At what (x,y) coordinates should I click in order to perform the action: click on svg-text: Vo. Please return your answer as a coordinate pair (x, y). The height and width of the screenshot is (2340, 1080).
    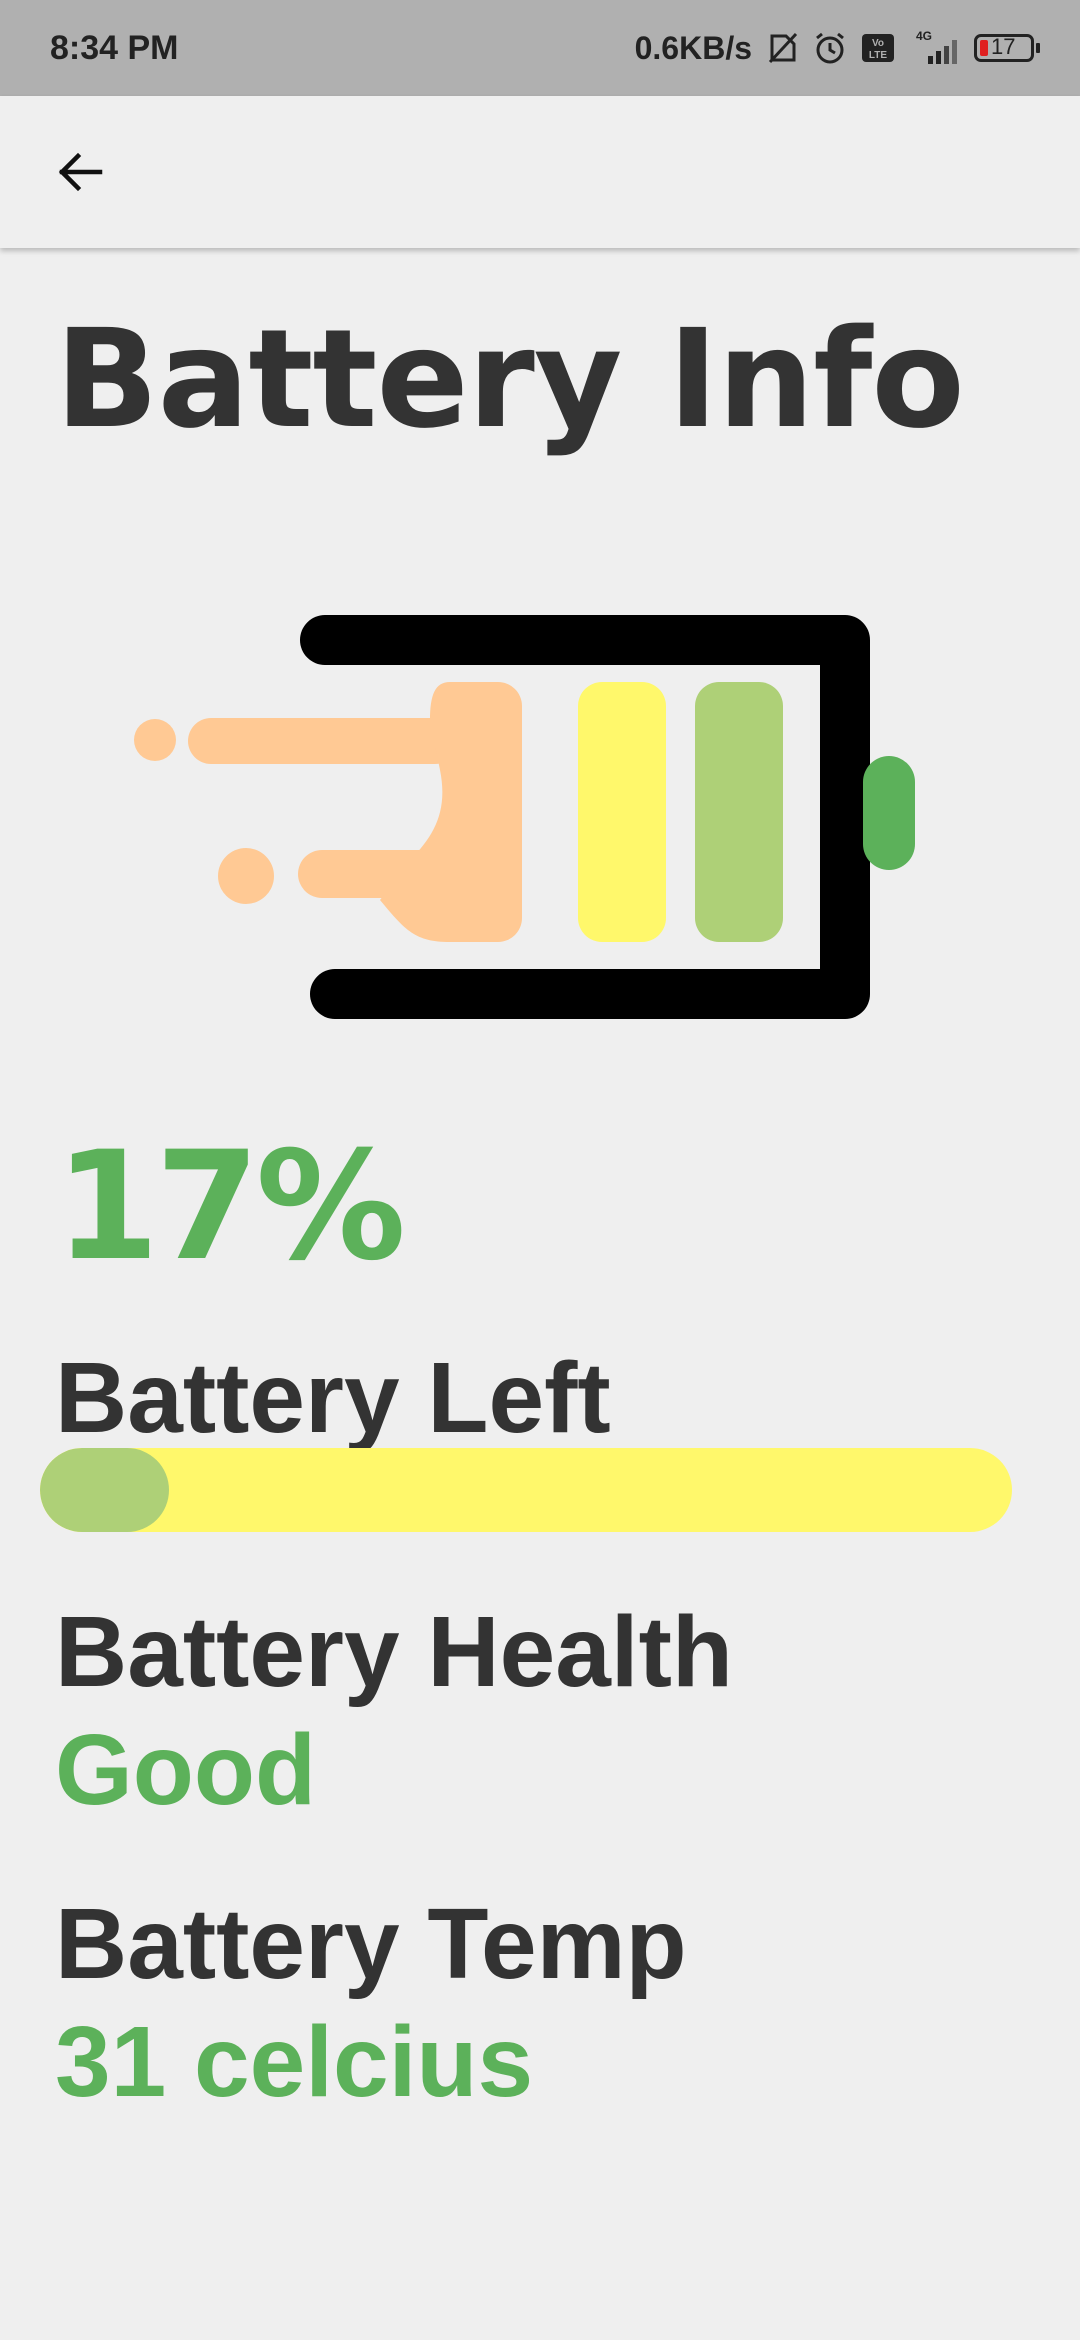
    Looking at the image, I should click on (878, 43).